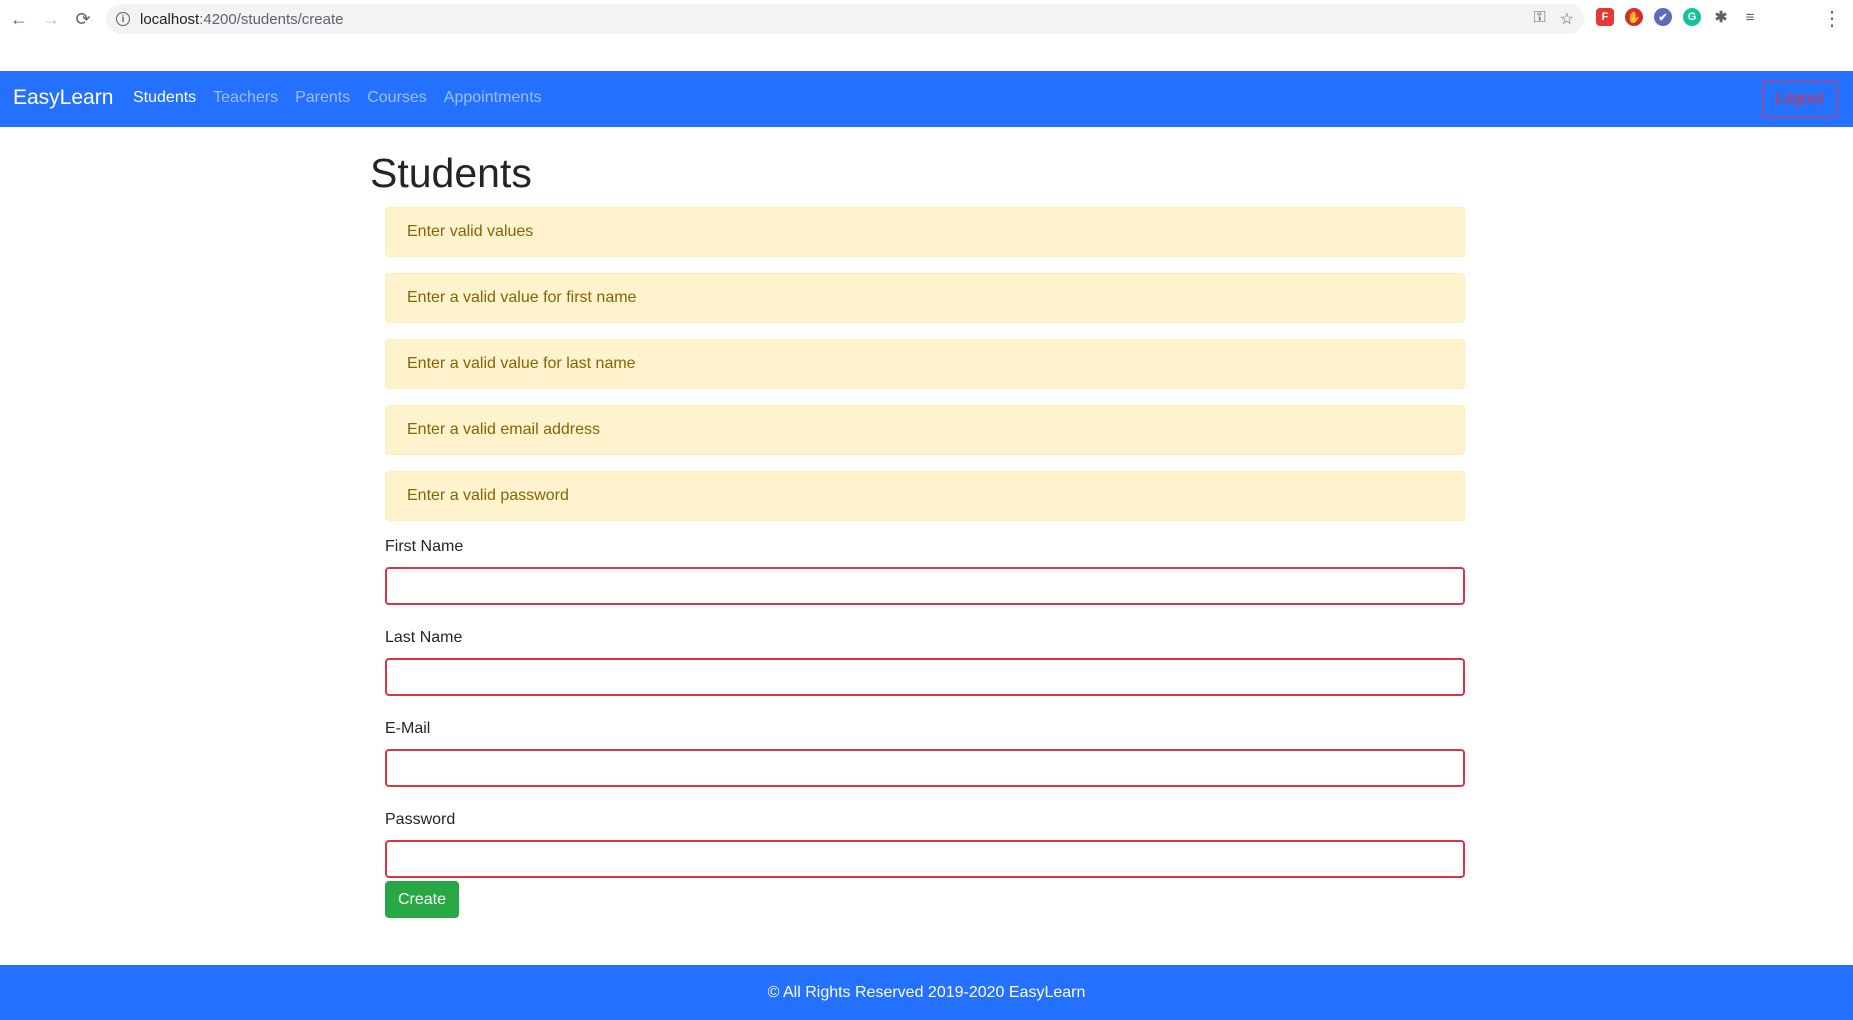  What do you see at coordinates (51, 19) in the screenshot?
I see `forward-arrow-icon: →` at bounding box center [51, 19].